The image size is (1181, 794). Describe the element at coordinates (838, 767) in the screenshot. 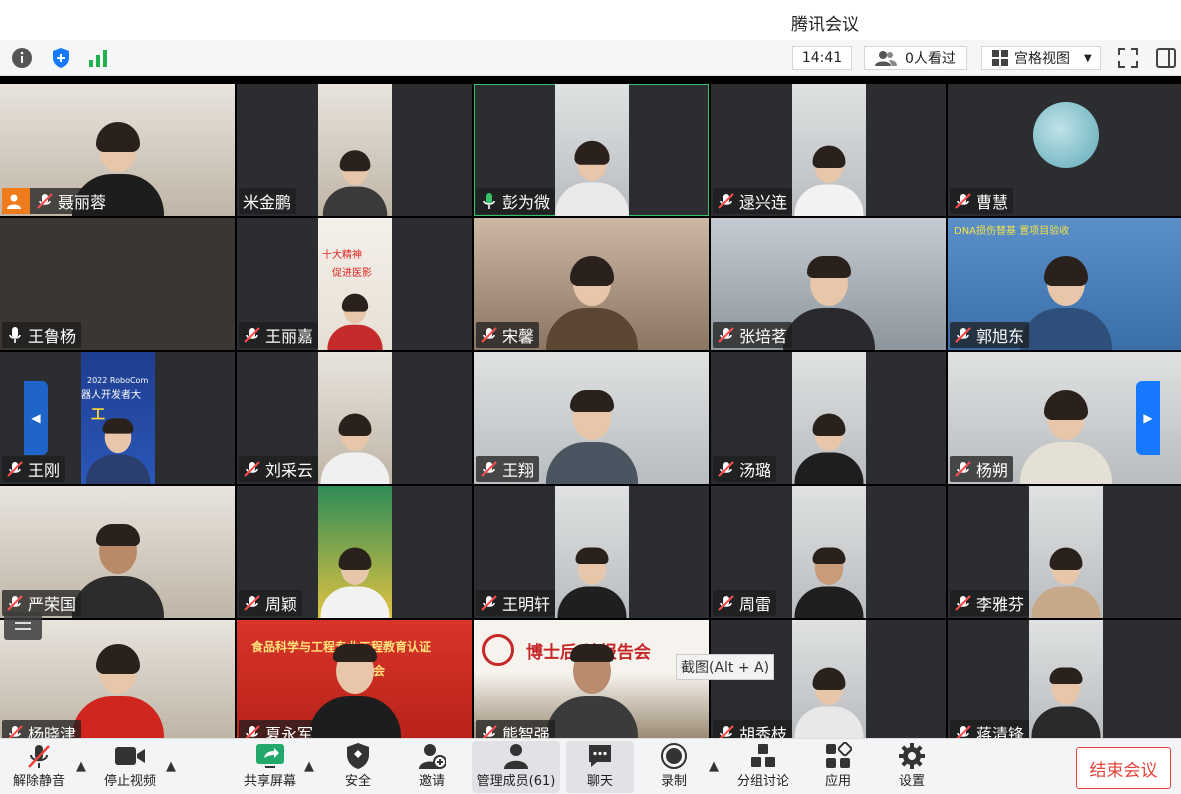

I see `apps-button: 应用` at that location.